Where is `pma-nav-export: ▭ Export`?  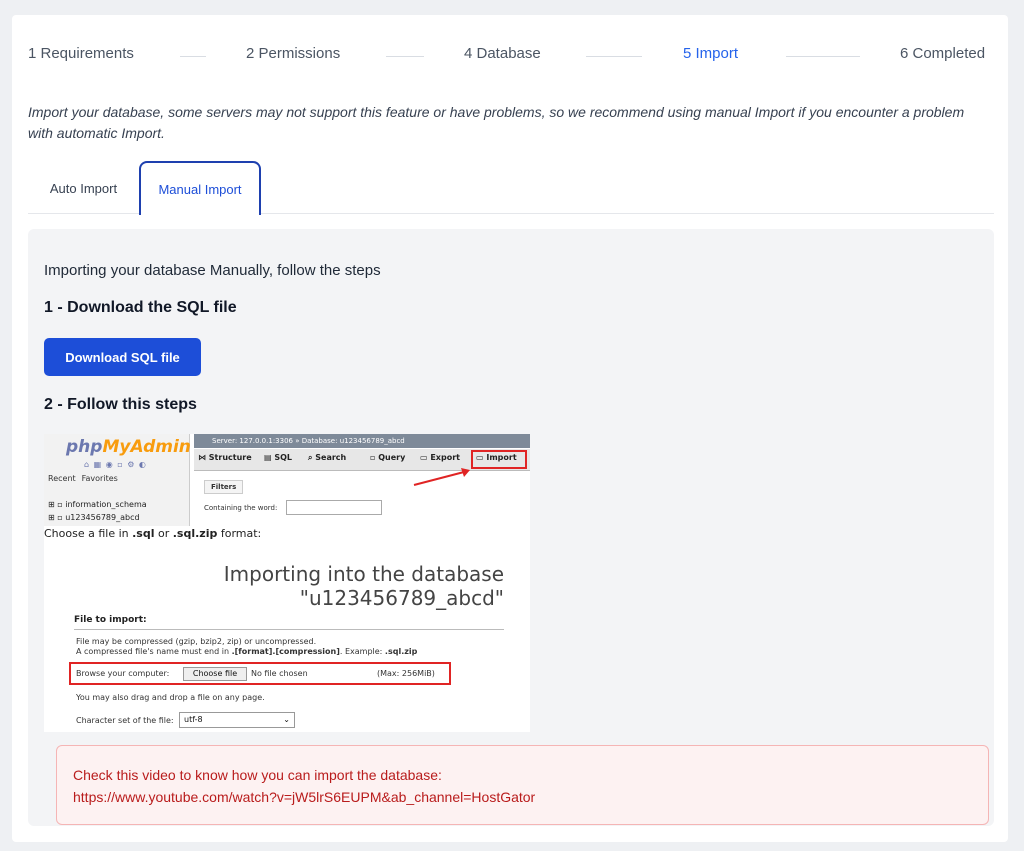
pma-nav-export: ▭ Export is located at coordinates (440, 457).